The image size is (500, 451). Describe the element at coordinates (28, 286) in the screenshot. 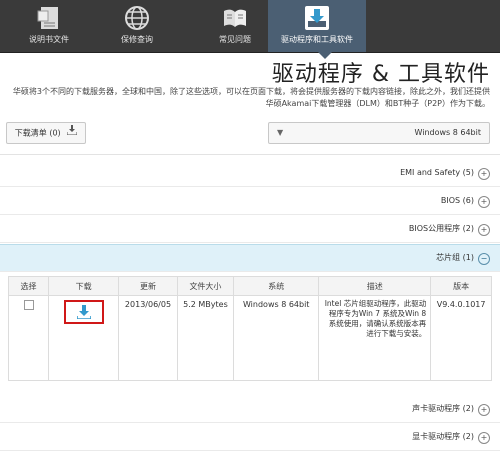

I see `header-select: 选择` at that location.